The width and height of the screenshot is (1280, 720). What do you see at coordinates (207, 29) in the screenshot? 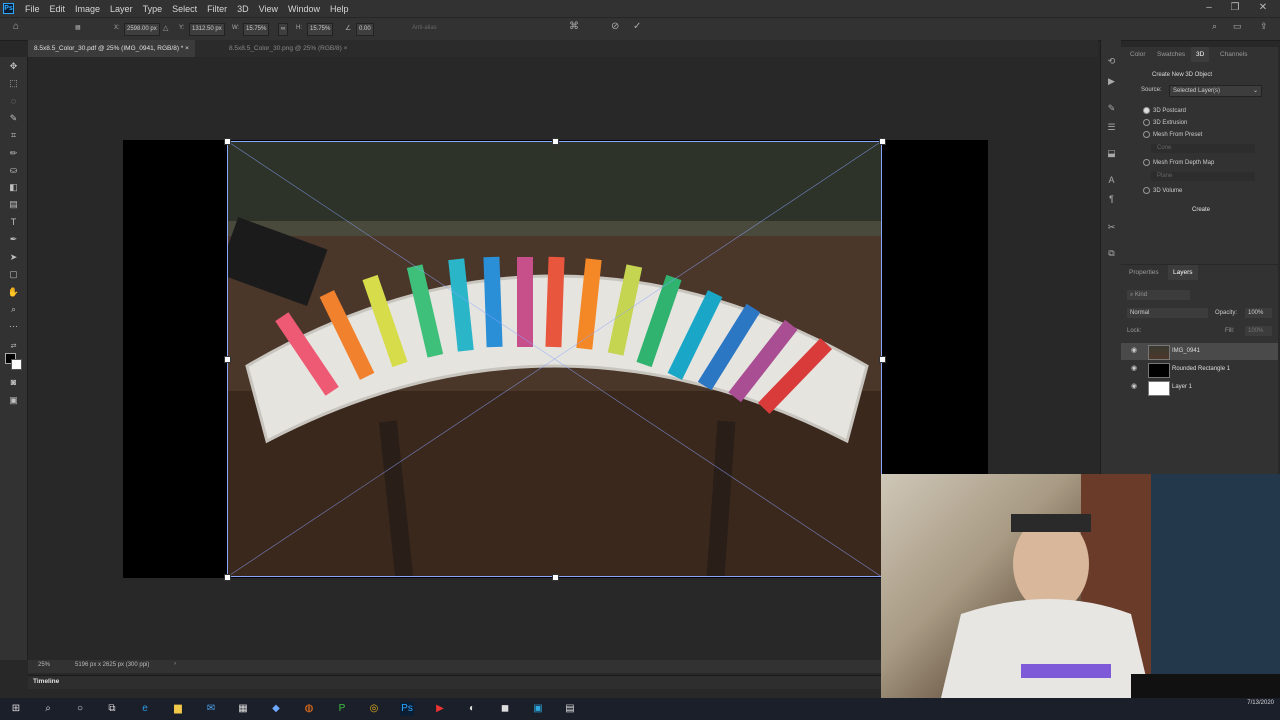
I see `y-field: 1312.50 px` at bounding box center [207, 29].